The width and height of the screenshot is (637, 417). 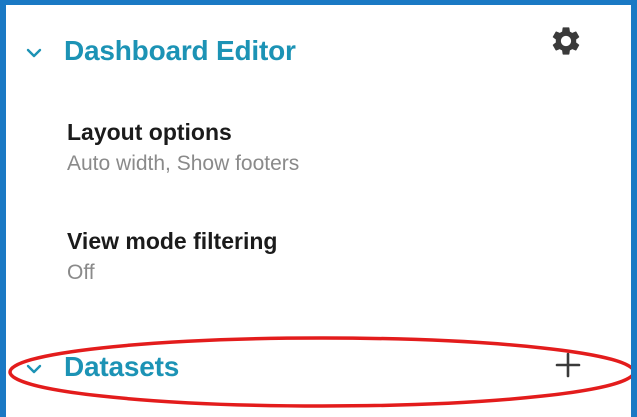 What do you see at coordinates (319, 148) in the screenshot?
I see `layout-options-item: Layout options Auto width, Show footers` at bounding box center [319, 148].